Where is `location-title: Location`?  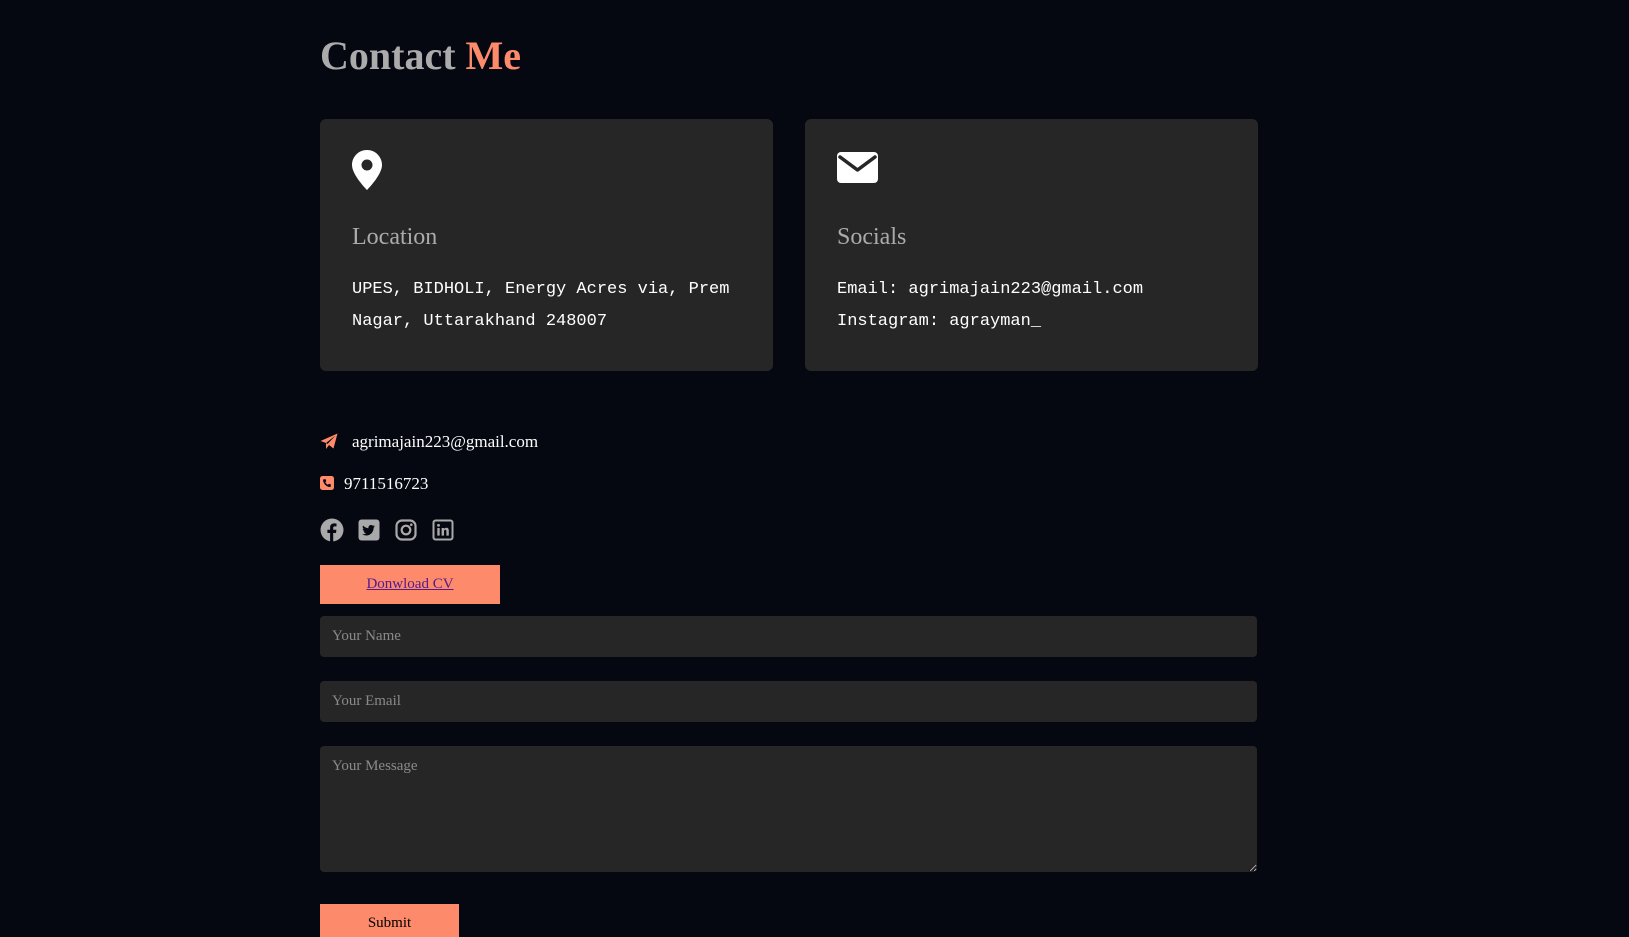
location-title: Location is located at coordinates (395, 237).